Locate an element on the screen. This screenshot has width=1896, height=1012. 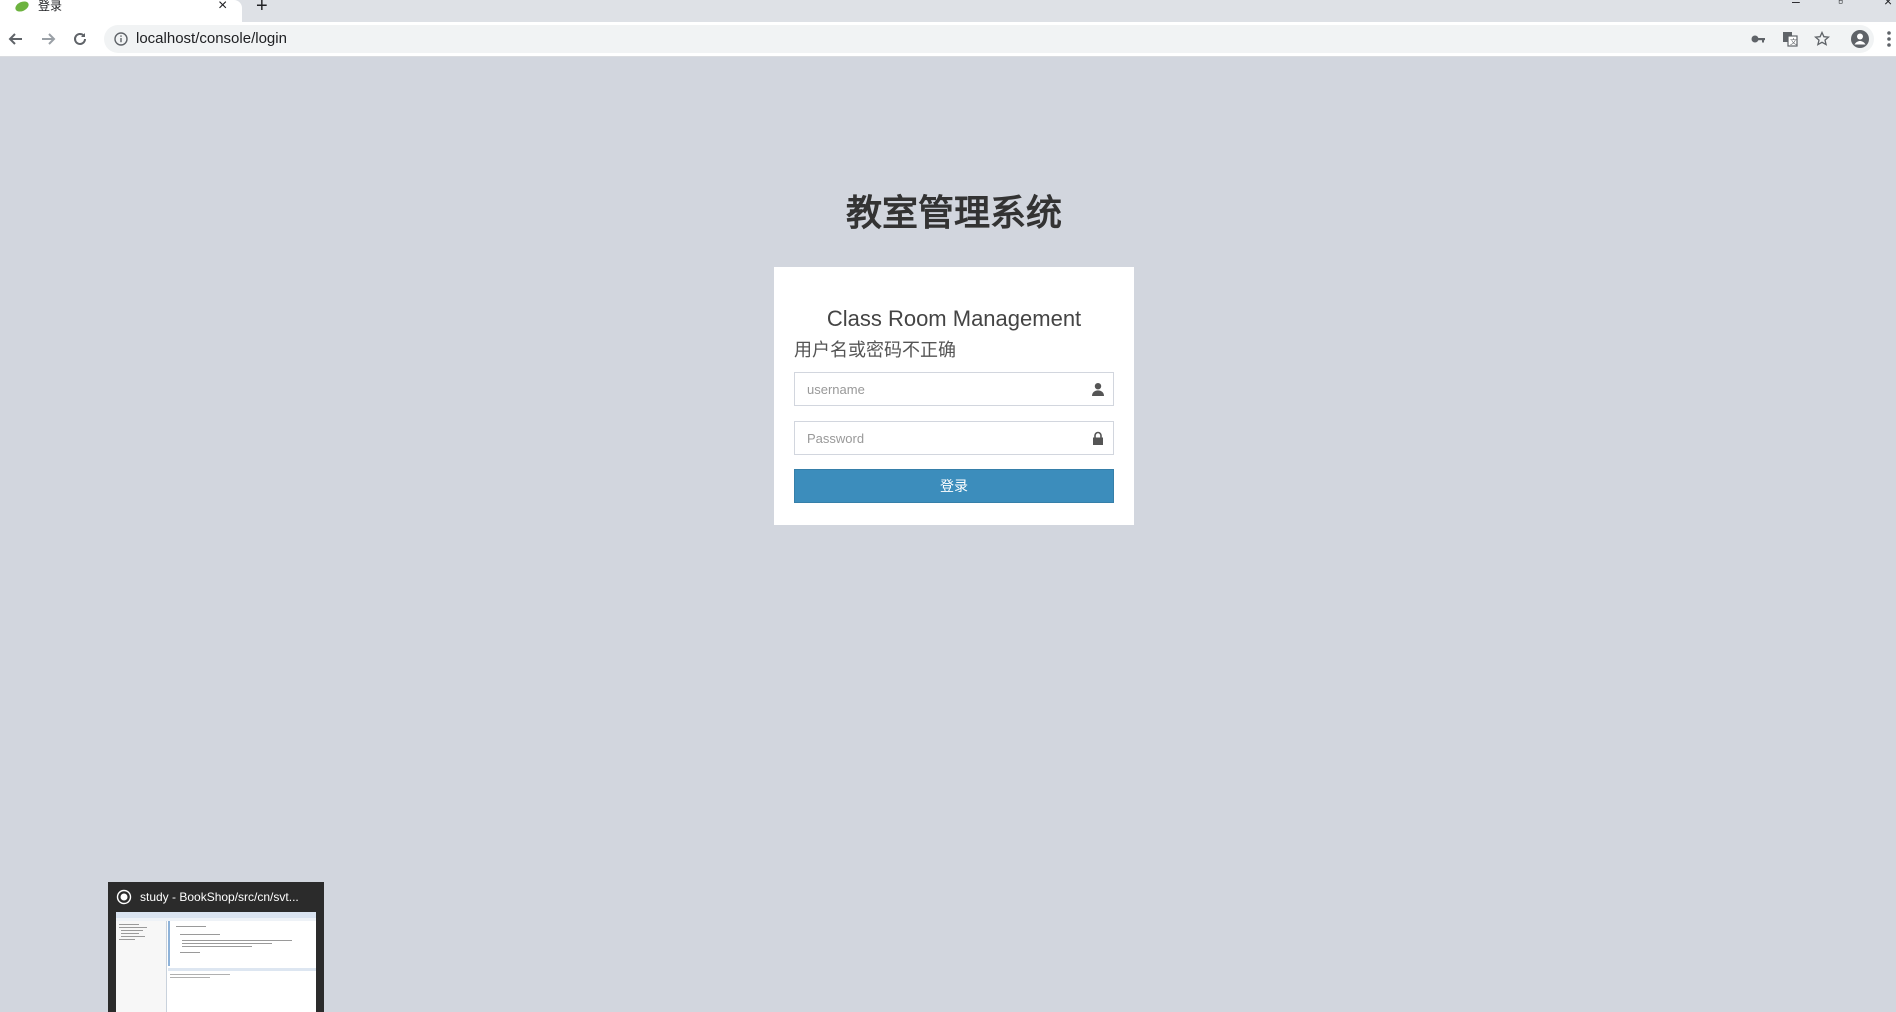
login-box-heading: Class Room Management is located at coordinates (954, 318).